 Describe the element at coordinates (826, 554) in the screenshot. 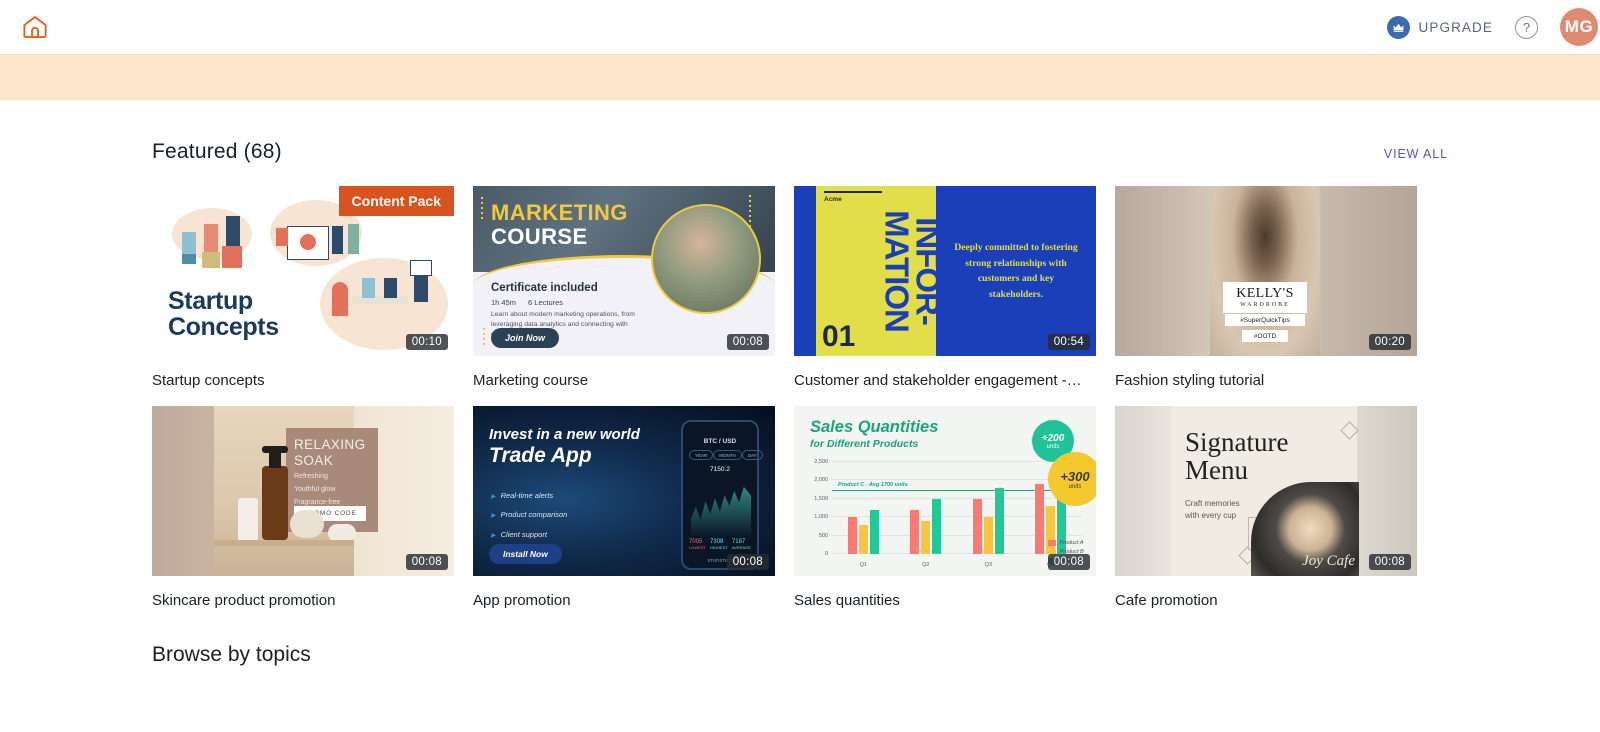

I see `chart-y-tick: 0` at that location.